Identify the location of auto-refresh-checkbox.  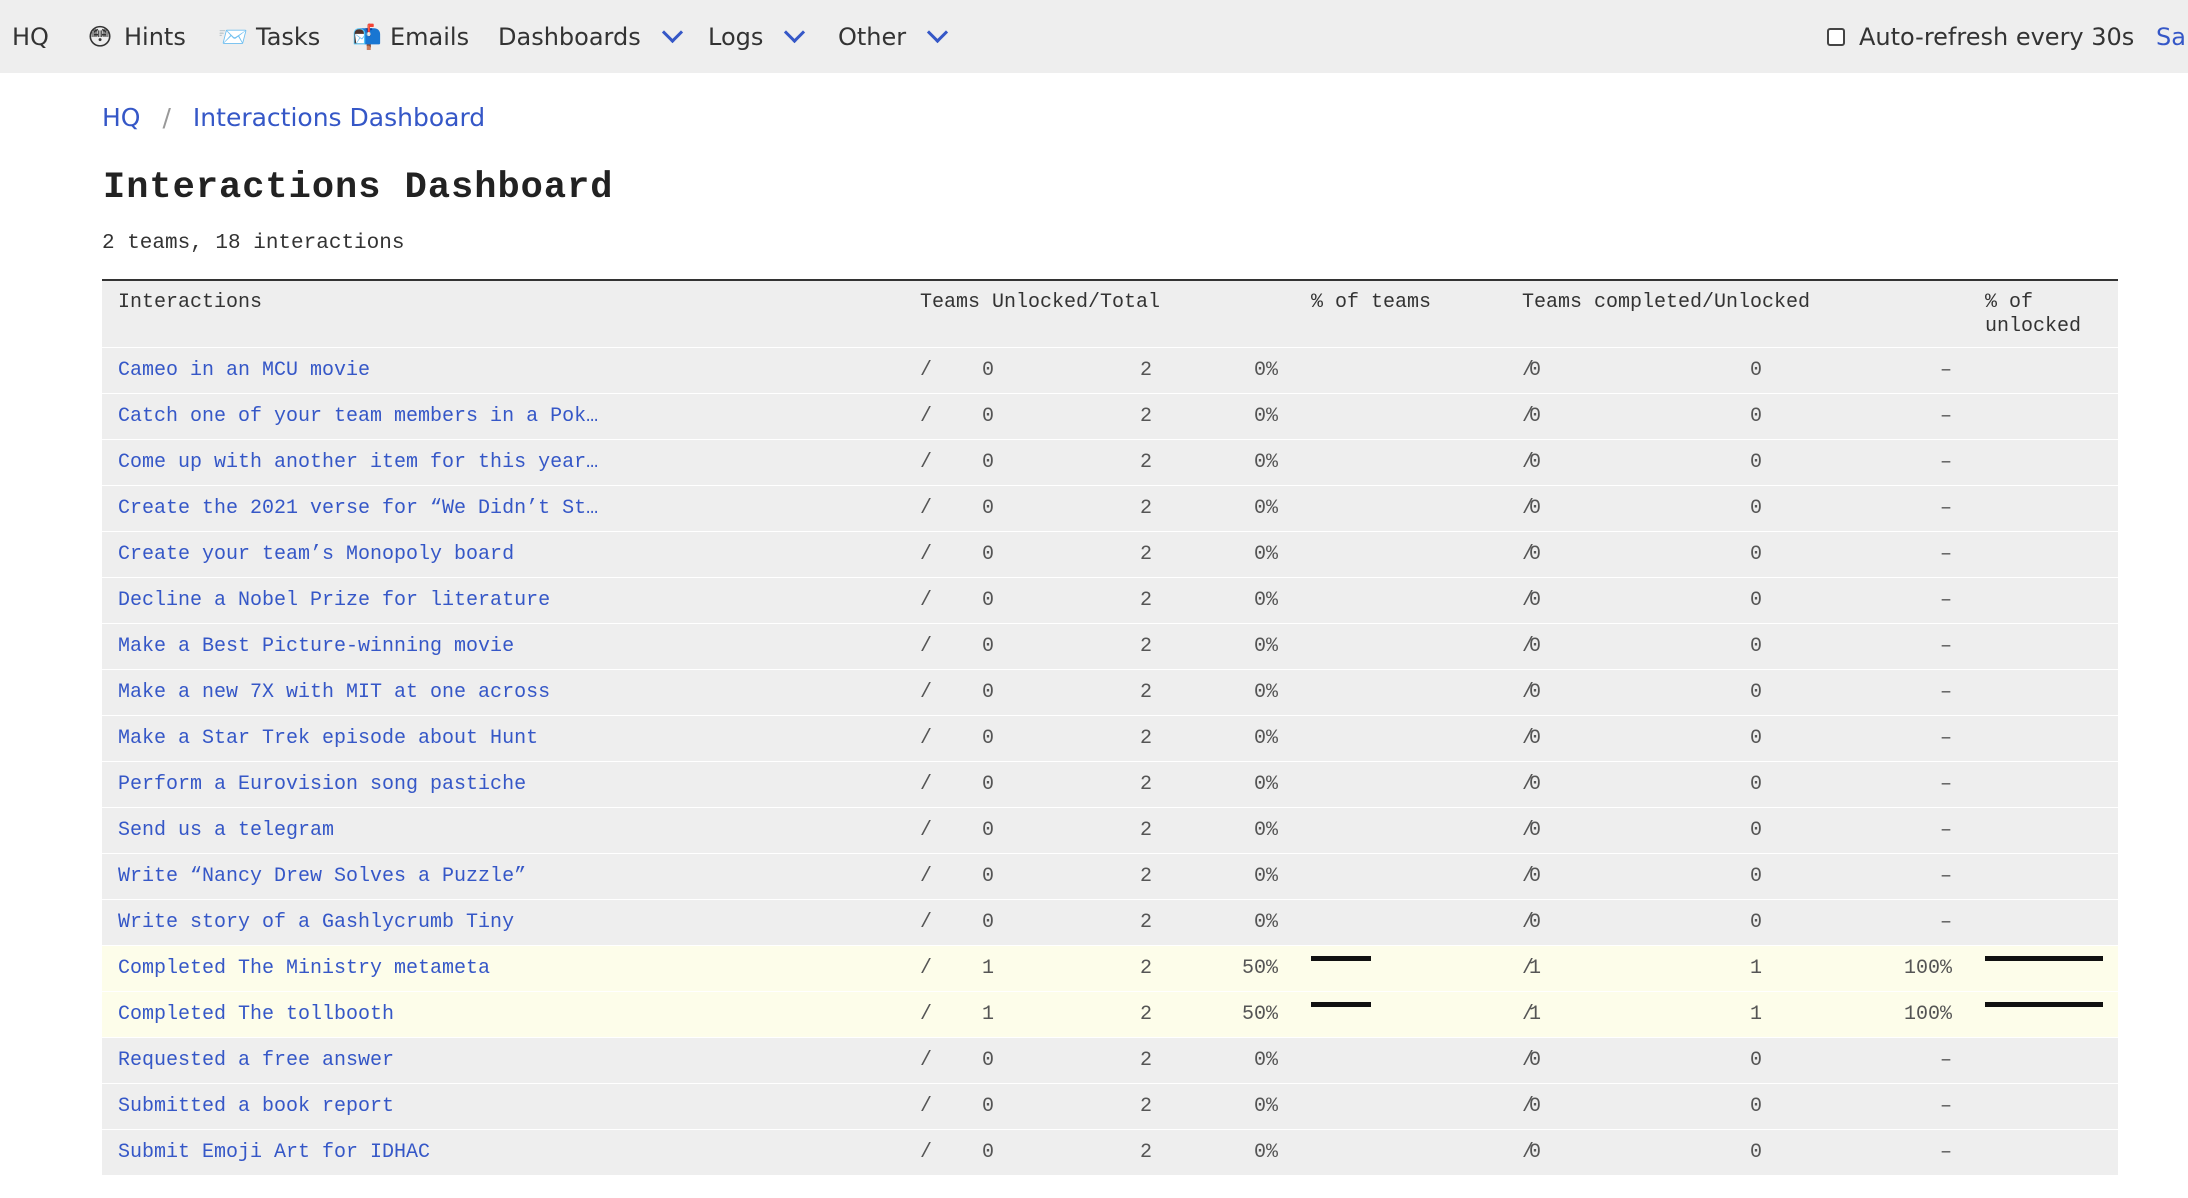
(1836, 36).